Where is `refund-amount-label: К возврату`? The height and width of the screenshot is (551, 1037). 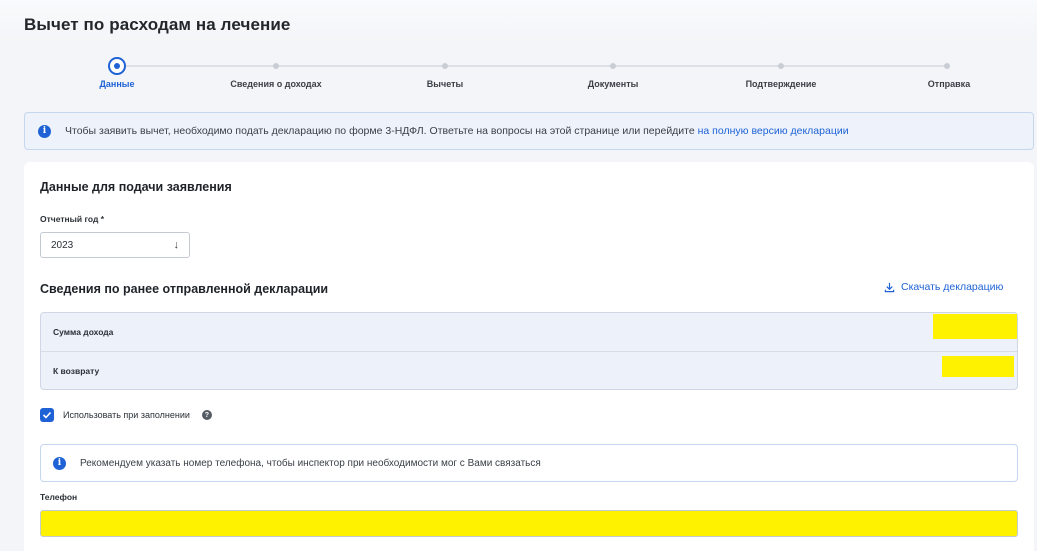
refund-amount-label: К возврату is located at coordinates (76, 370).